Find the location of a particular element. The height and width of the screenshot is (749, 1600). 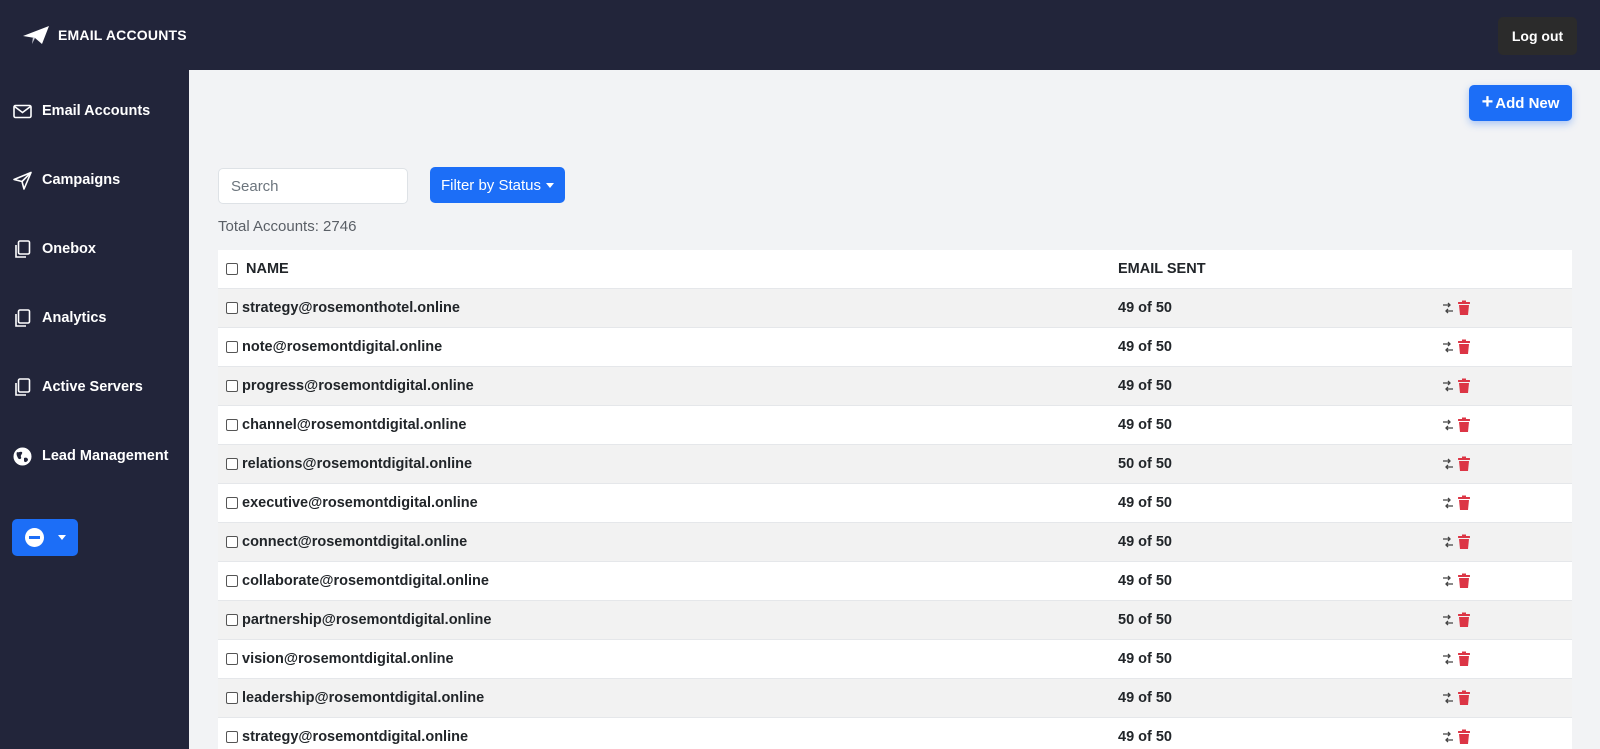

account-name-cell: strategy@rosemonthotel.online is located at coordinates (668, 308).